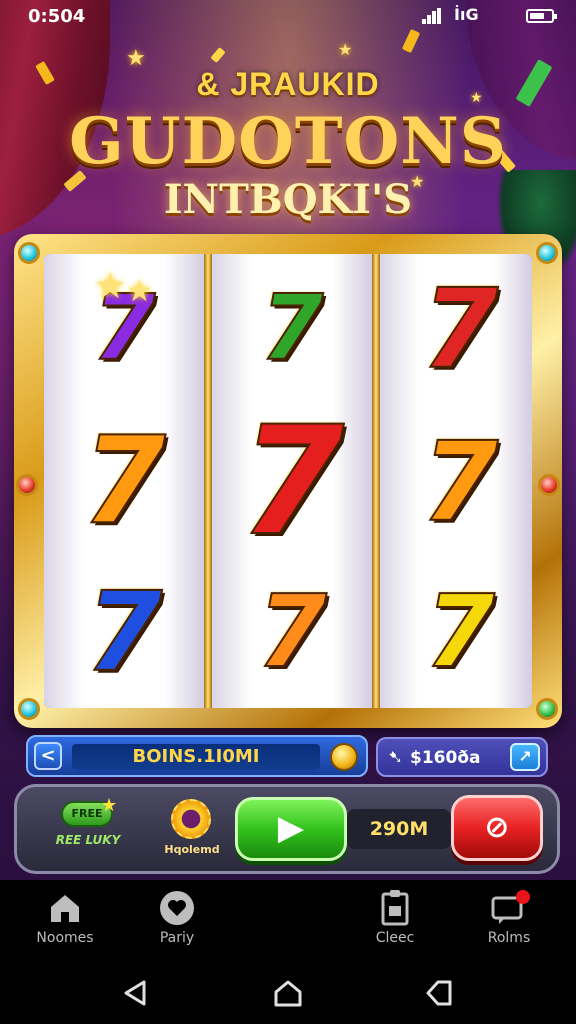 The width and height of the screenshot is (576, 1024). What do you see at coordinates (466, 14) in the screenshot?
I see `network-indicator: İıG` at bounding box center [466, 14].